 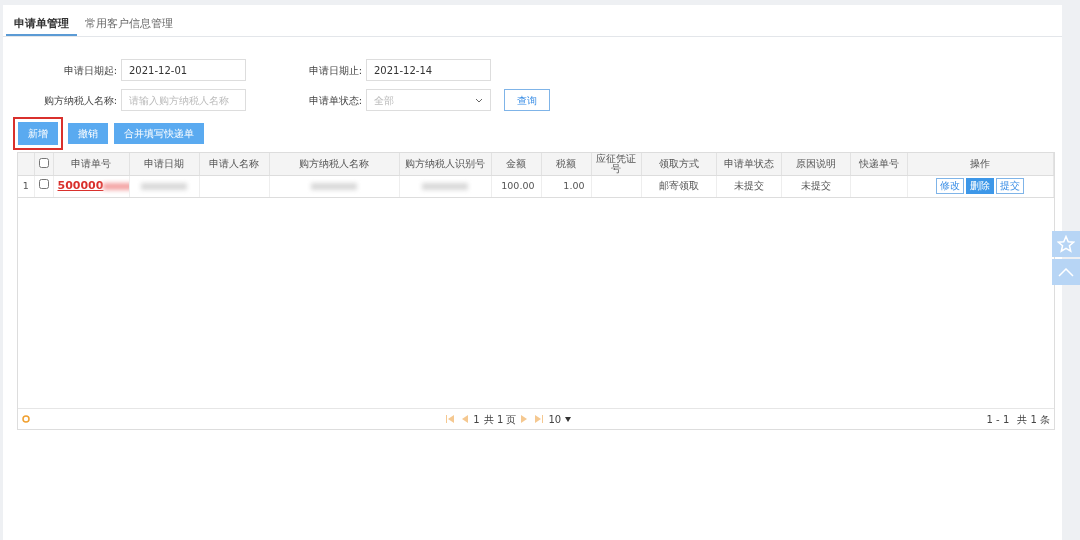 What do you see at coordinates (678, 186) in the screenshot?
I see `table-cell: 邮寄领取` at bounding box center [678, 186].